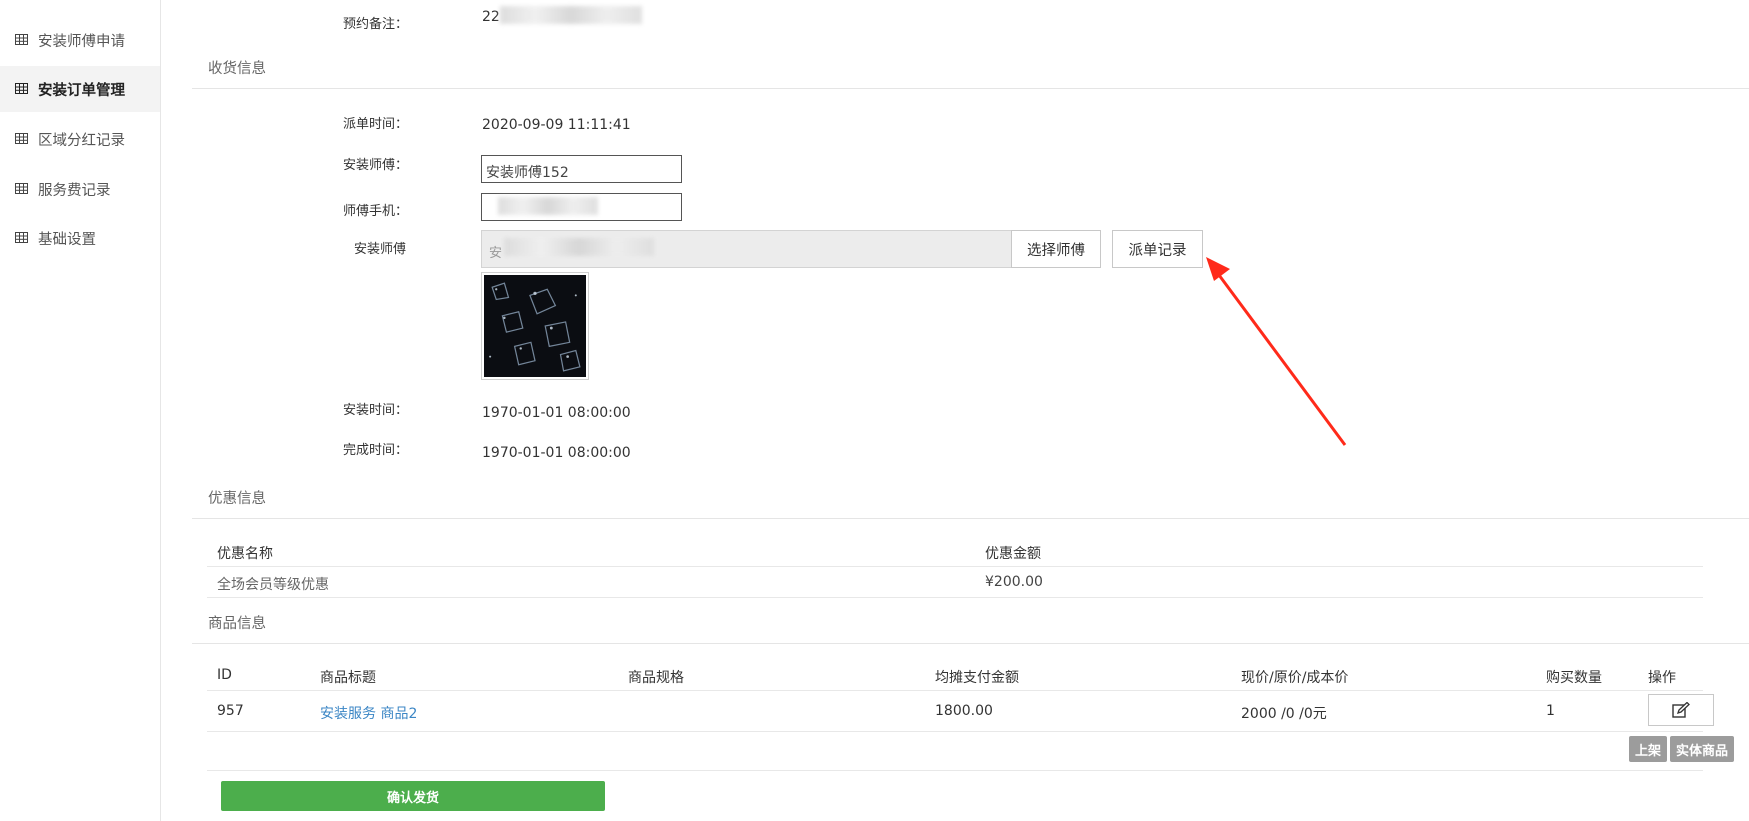 The image size is (1749, 821). Describe the element at coordinates (237, 69) in the screenshot. I see `section-title-shipping: 收货信息` at that location.